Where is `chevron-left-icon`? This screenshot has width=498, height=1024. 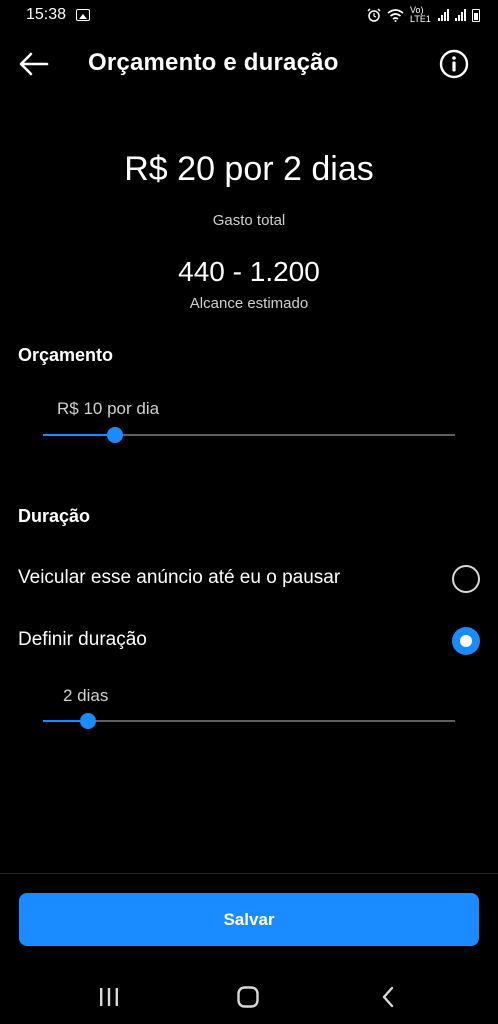 chevron-left-icon is located at coordinates (388, 997).